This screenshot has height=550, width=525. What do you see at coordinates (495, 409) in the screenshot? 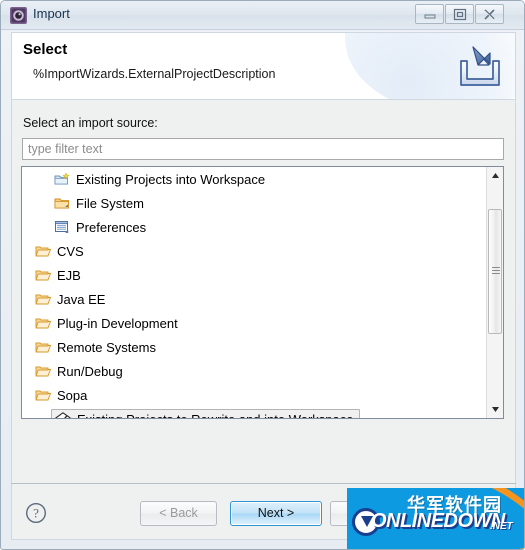
I see `scroll-down-icon` at bounding box center [495, 409].